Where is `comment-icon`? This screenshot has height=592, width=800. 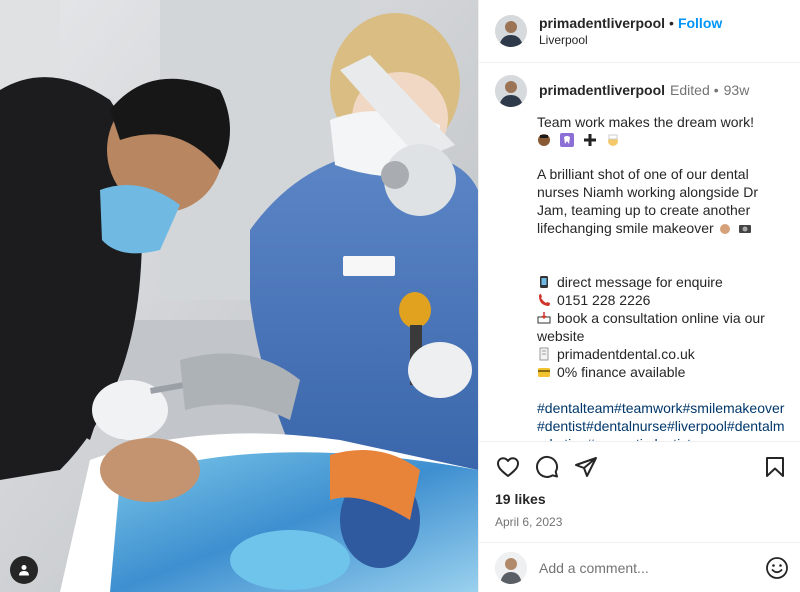
comment-icon is located at coordinates (547, 466).